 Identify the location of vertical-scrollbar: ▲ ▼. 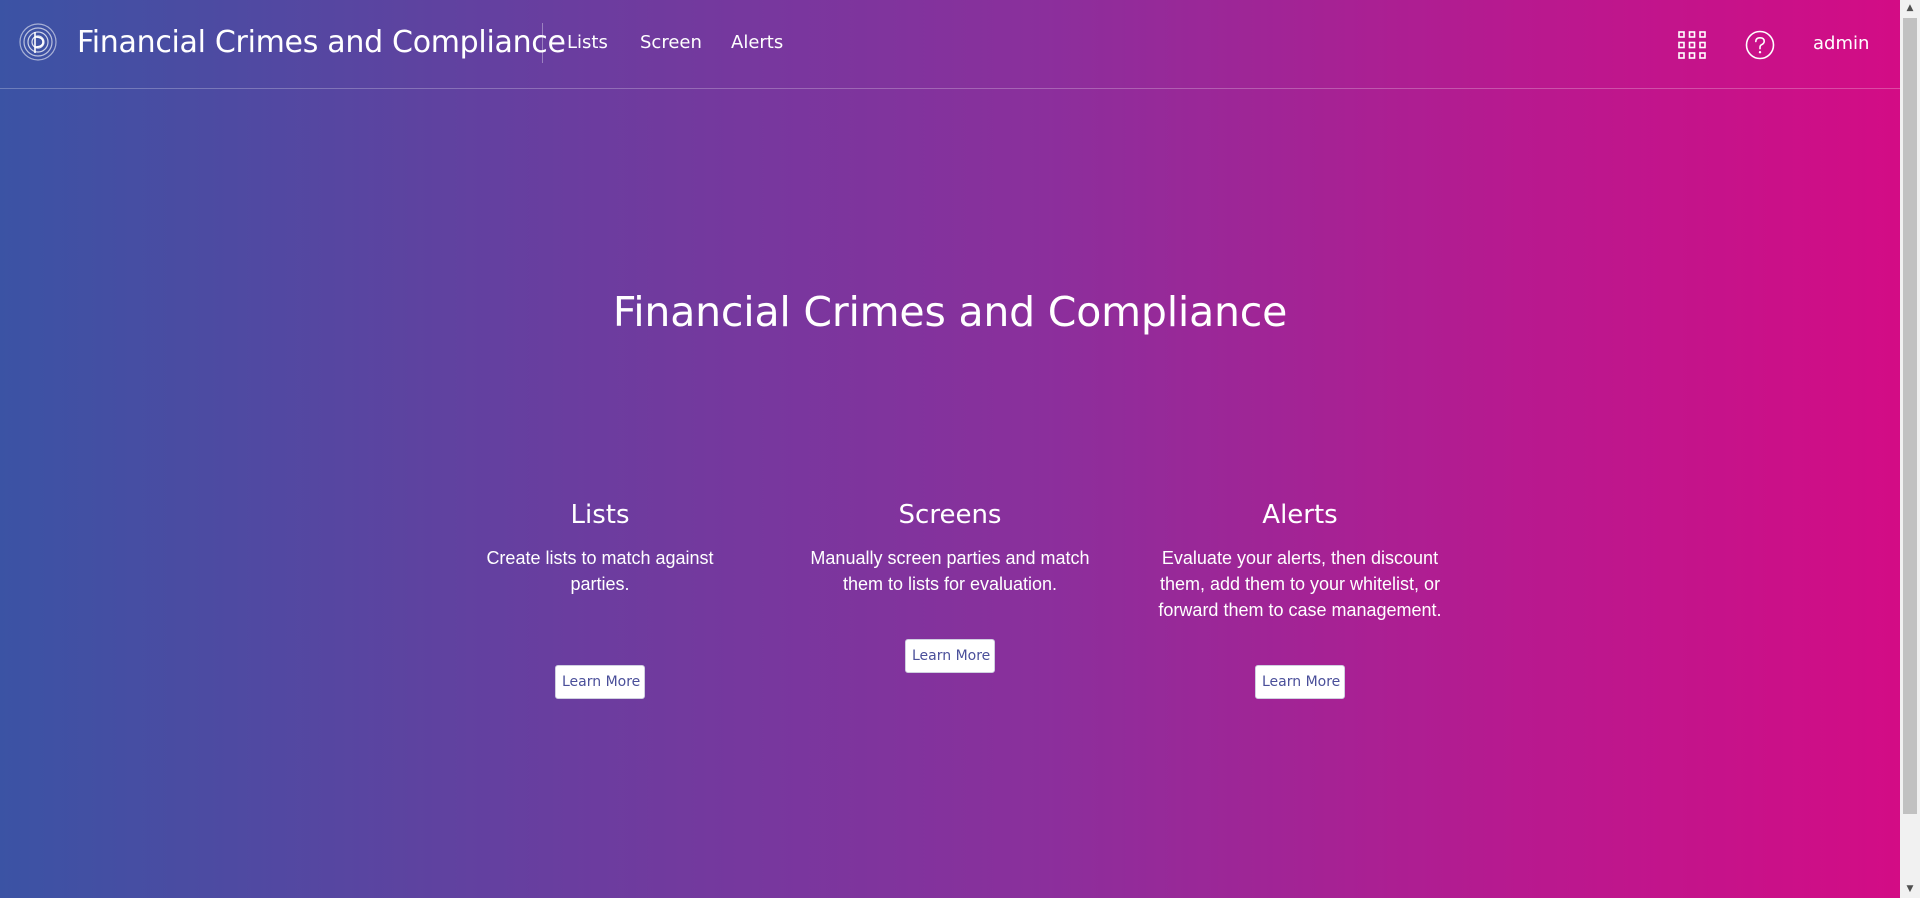
(1910, 449).